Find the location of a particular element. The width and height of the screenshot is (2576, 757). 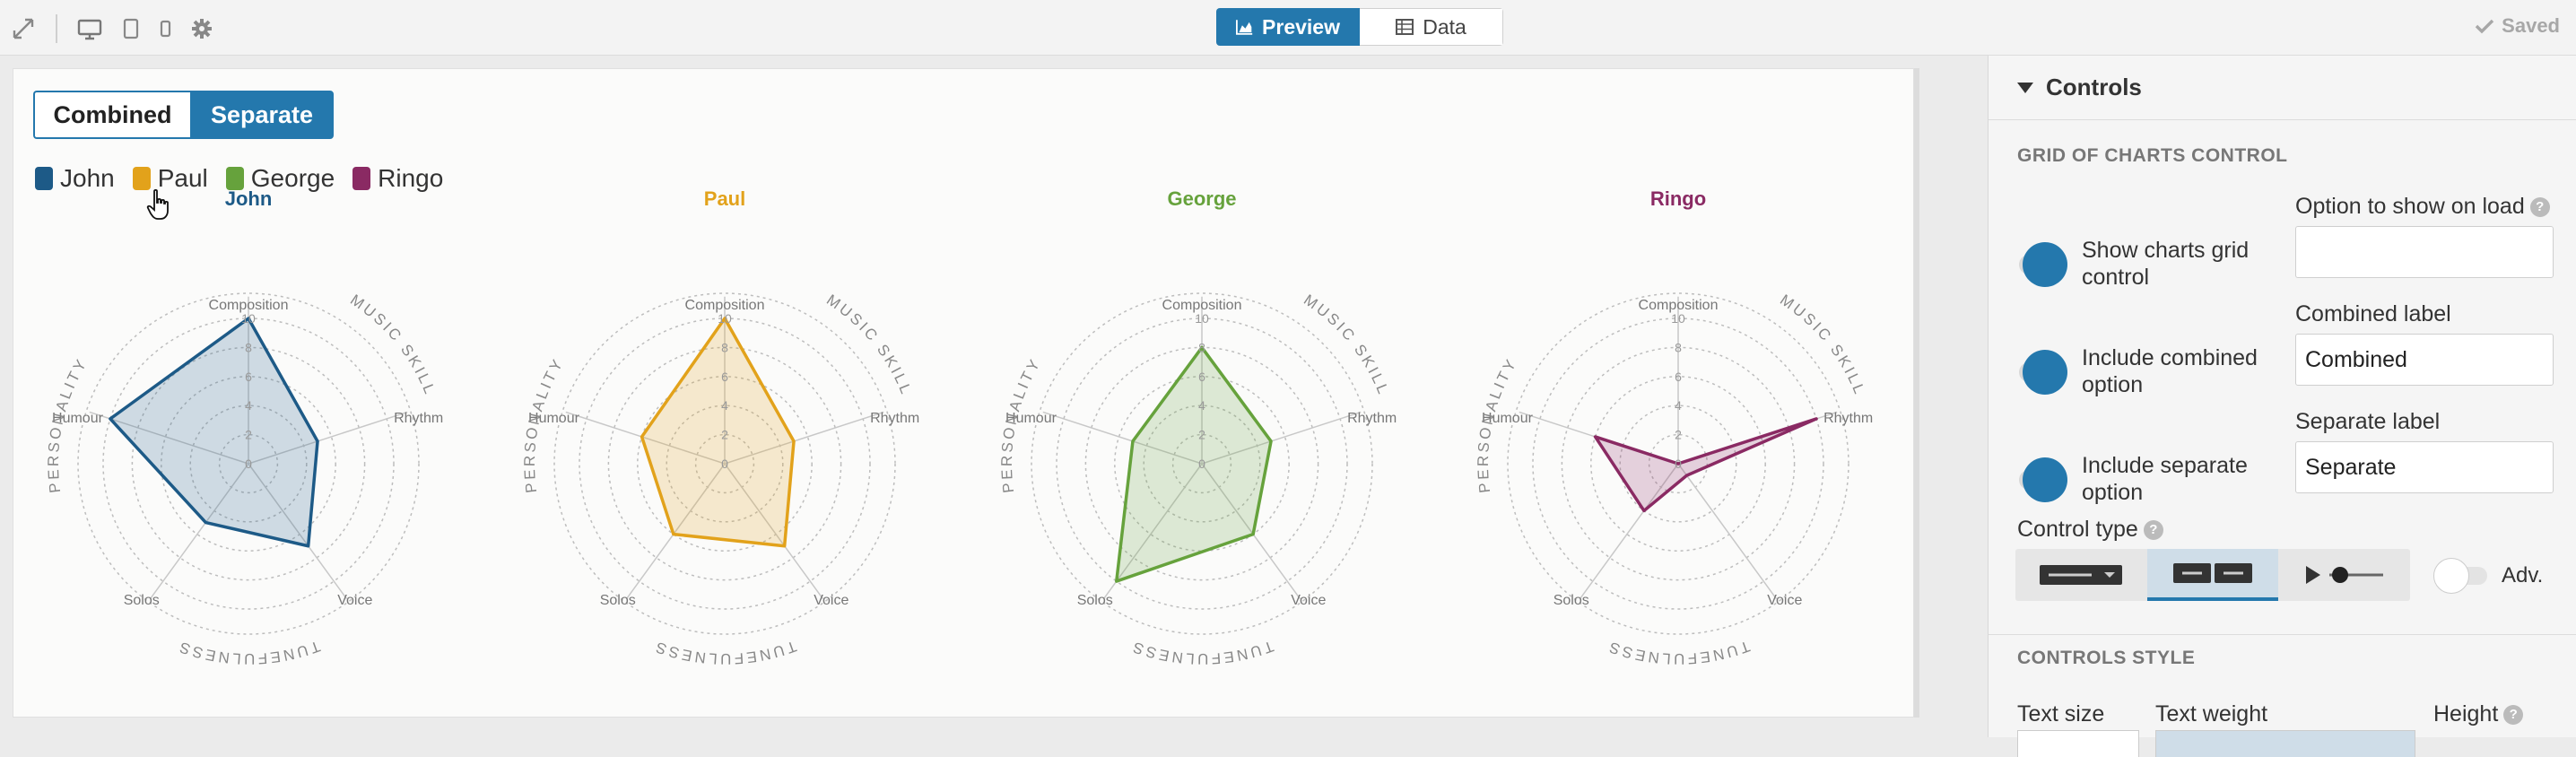

include-combined-label: Include combined option is located at coordinates (2170, 371).